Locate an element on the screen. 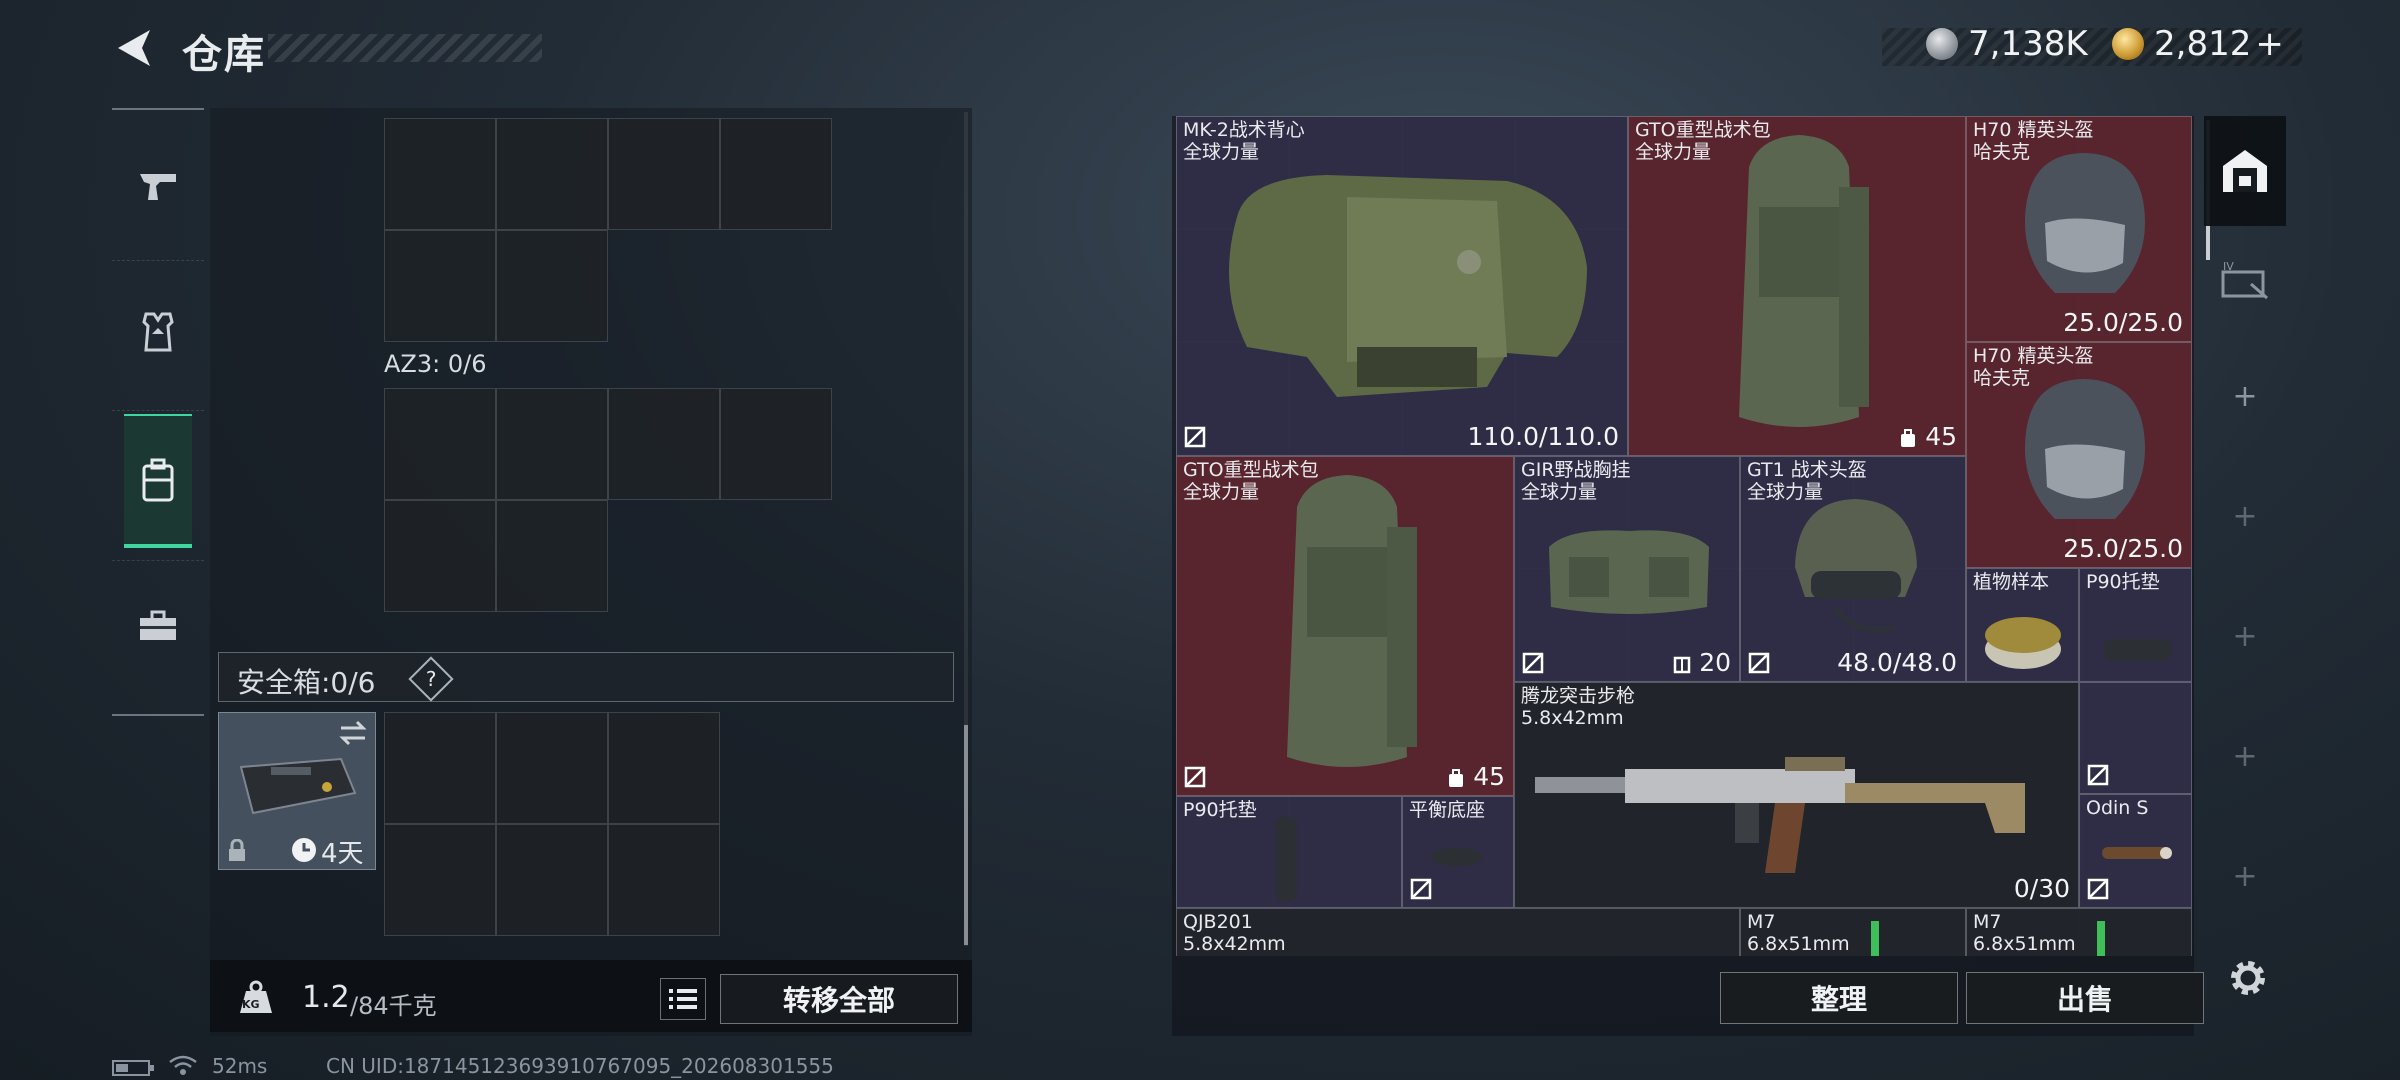 This screenshot has width=2400, height=1080. inventory-item: GIR野战胸挂 全球力量 20 is located at coordinates (1627, 569).